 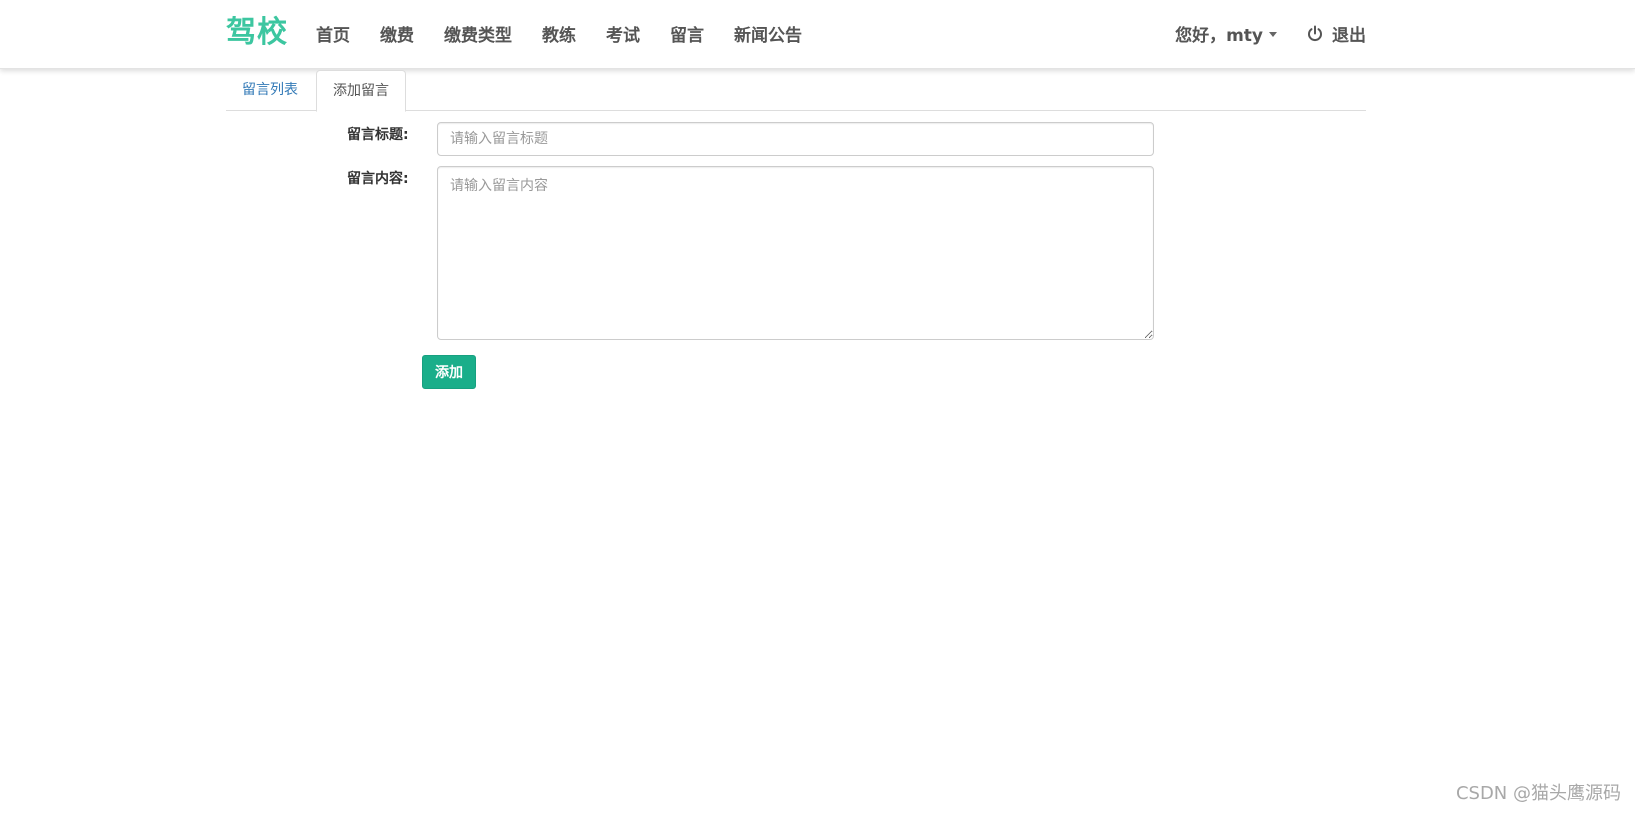 I want to click on brand-logo: 驾校, so click(x=257, y=33).